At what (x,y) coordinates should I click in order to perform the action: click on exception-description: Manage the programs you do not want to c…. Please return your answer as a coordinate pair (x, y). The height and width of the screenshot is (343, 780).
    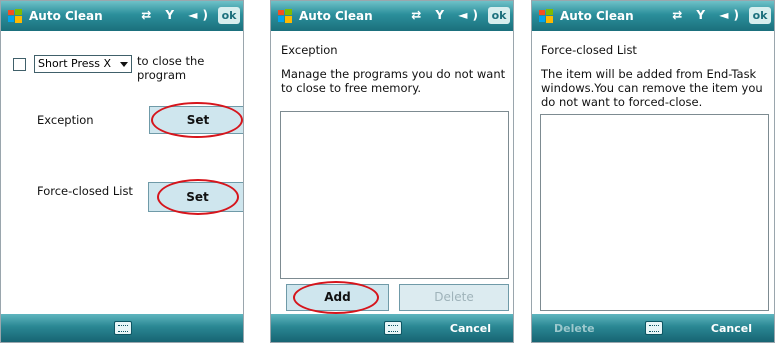
    Looking at the image, I should click on (393, 81).